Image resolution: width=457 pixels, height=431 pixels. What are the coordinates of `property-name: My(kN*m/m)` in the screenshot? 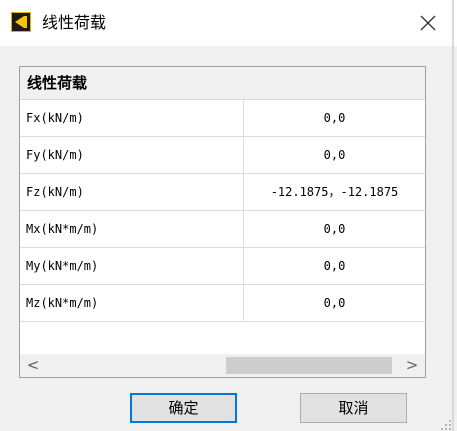 It's located at (132, 266).